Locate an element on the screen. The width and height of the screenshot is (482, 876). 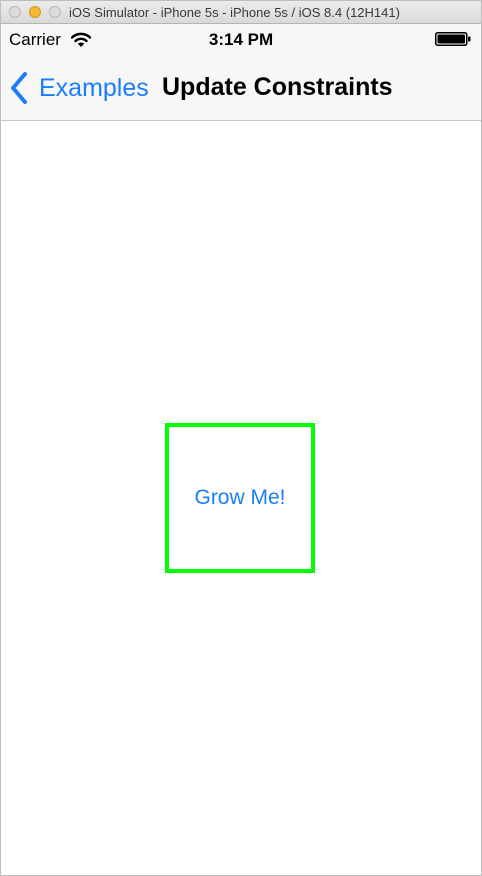
status-time: 3:14 PM is located at coordinates (241, 39).